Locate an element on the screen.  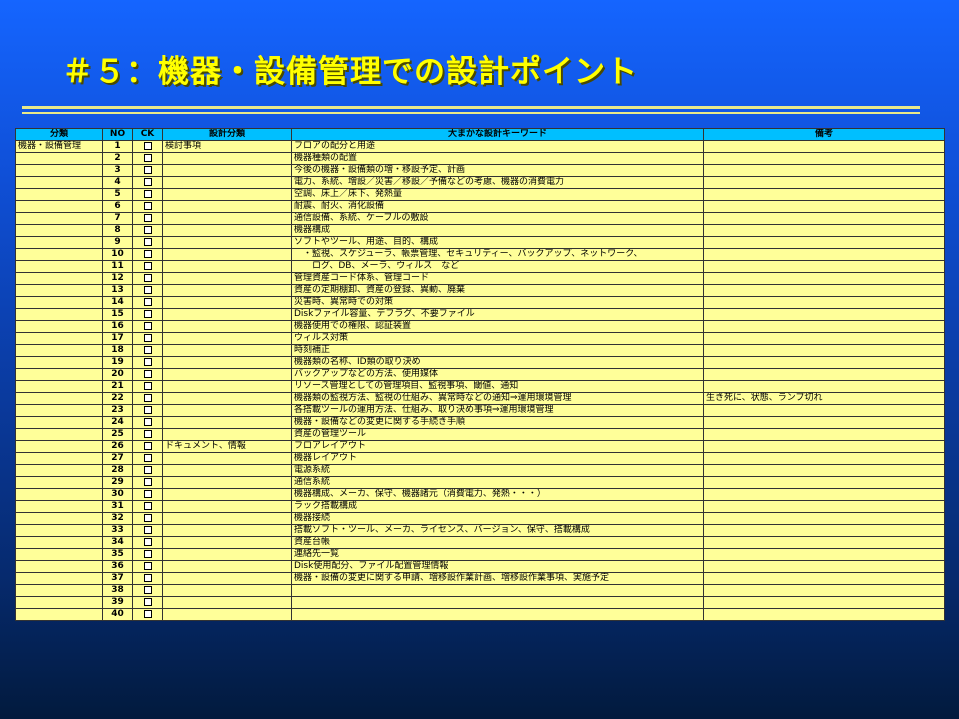
cell-no: 11 is located at coordinates (117, 266).